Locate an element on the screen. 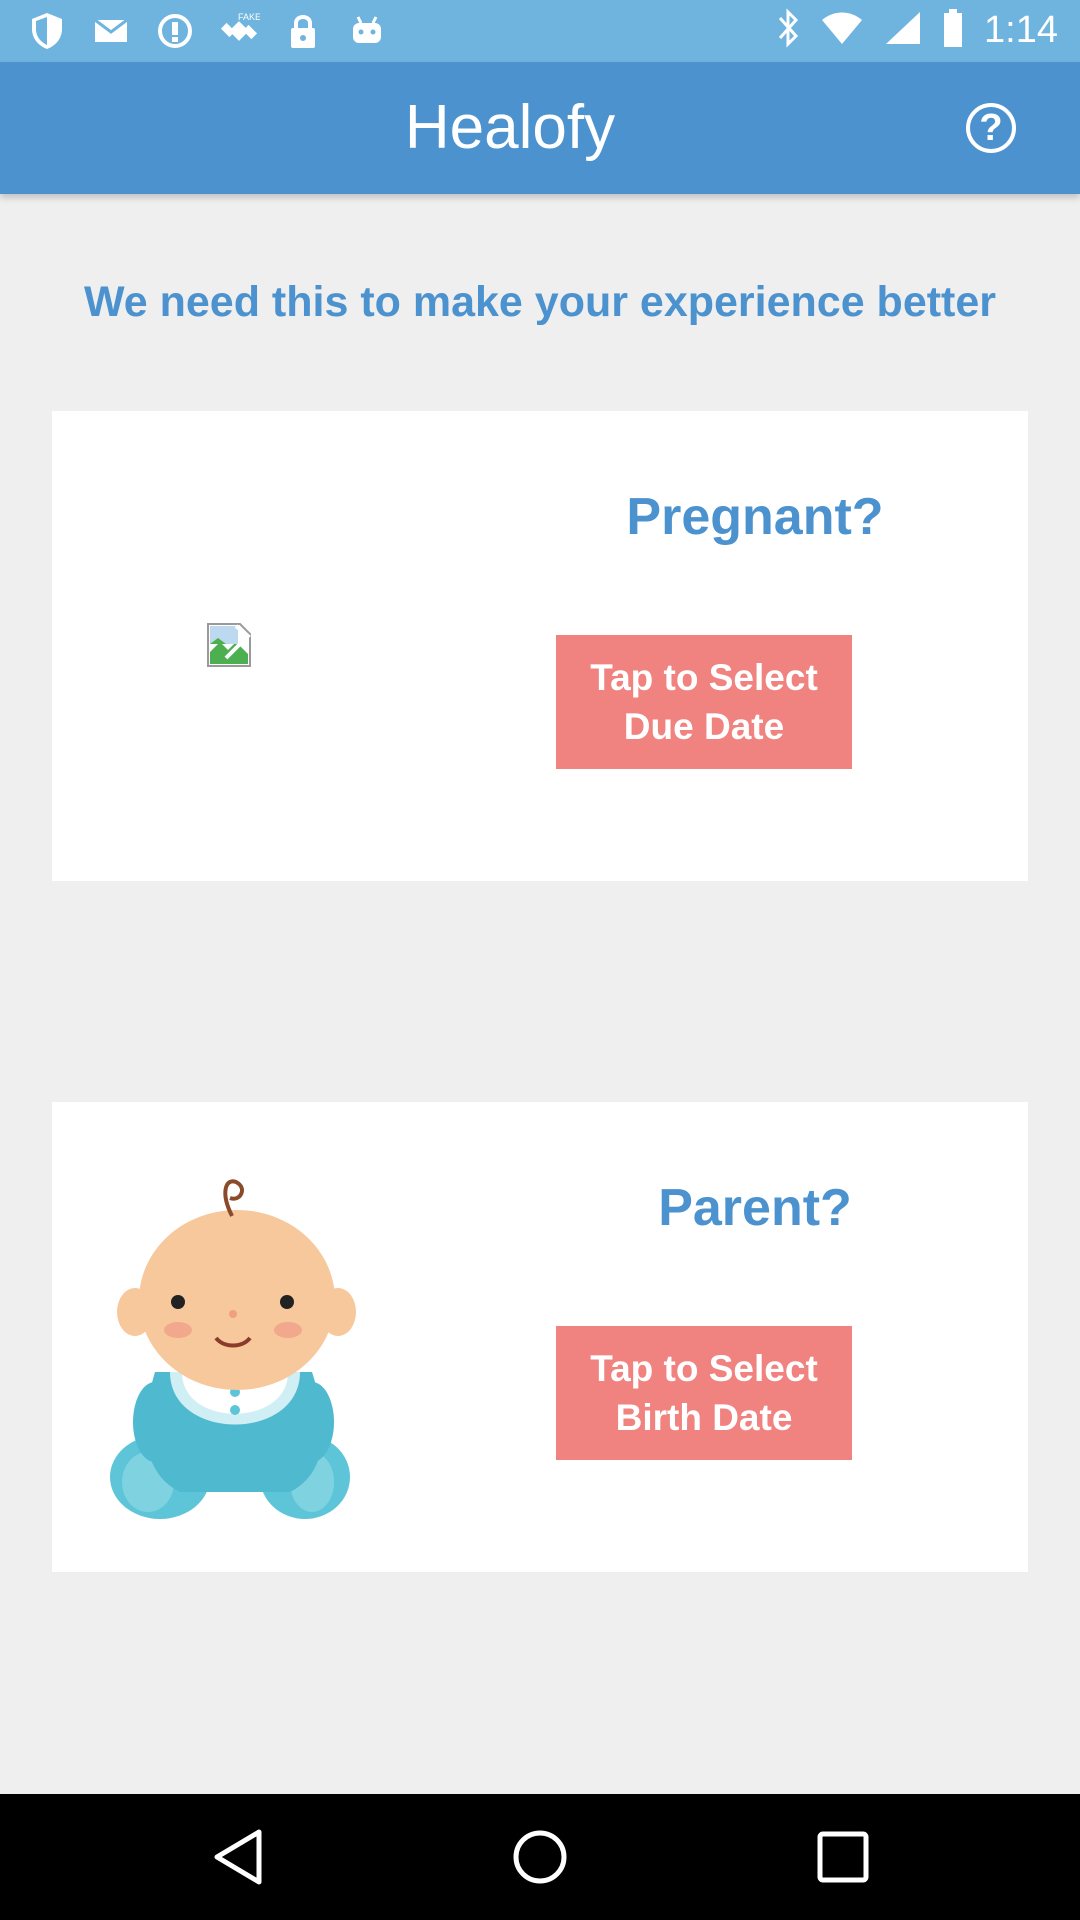 The image size is (1080, 1920). select-birth-date-button: Tap to Select Birth Date is located at coordinates (704, 1393).